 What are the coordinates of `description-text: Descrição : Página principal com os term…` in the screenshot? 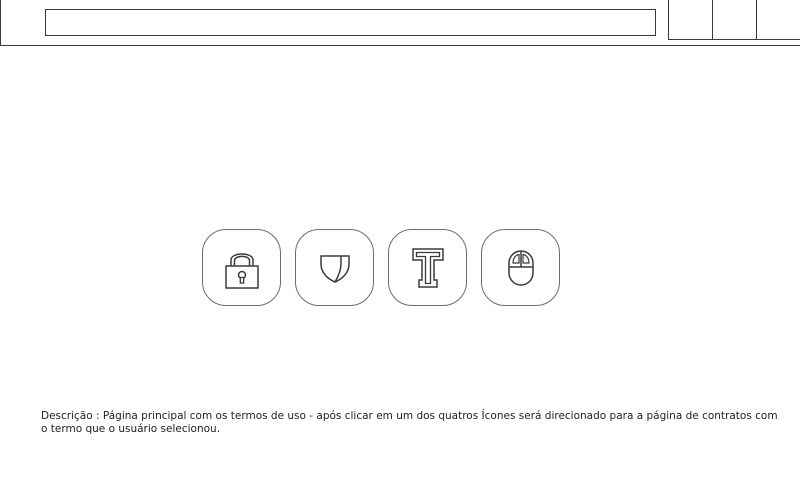 It's located at (409, 422).